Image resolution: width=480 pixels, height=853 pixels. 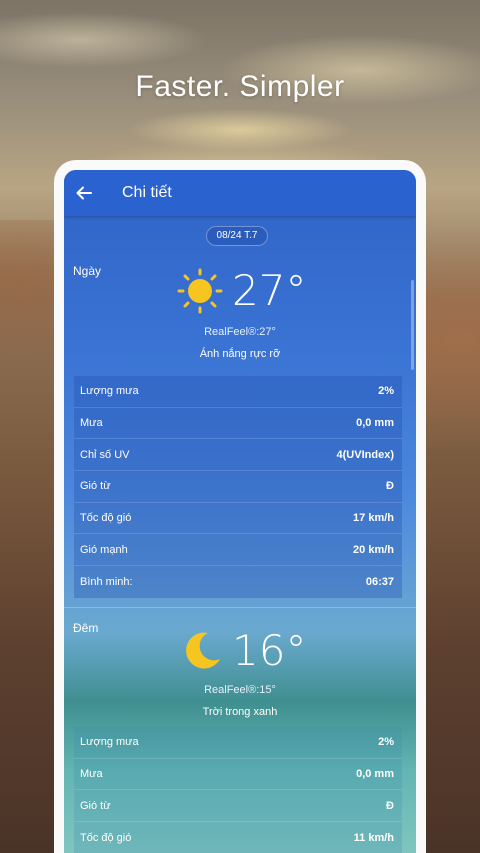 What do you see at coordinates (269, 650) in the screenshot?
I see `night-temperature: 16°` at bounding box center [269, 650].